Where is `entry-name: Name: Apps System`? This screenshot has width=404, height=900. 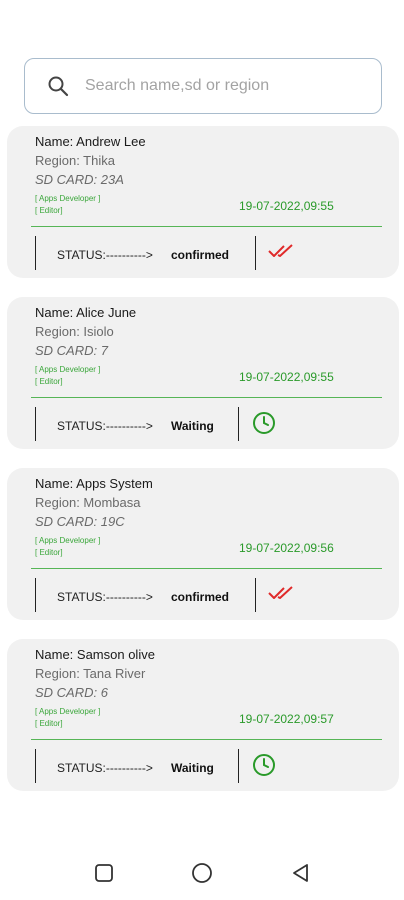 entry-name: Name: Apps System is located at coordinates (94, 483).